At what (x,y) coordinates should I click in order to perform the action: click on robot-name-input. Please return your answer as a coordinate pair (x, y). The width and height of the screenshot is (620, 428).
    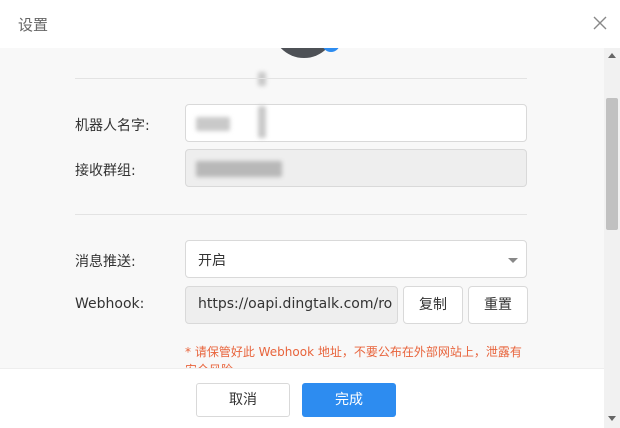
    Looking at the image, I should click on (356, 123).